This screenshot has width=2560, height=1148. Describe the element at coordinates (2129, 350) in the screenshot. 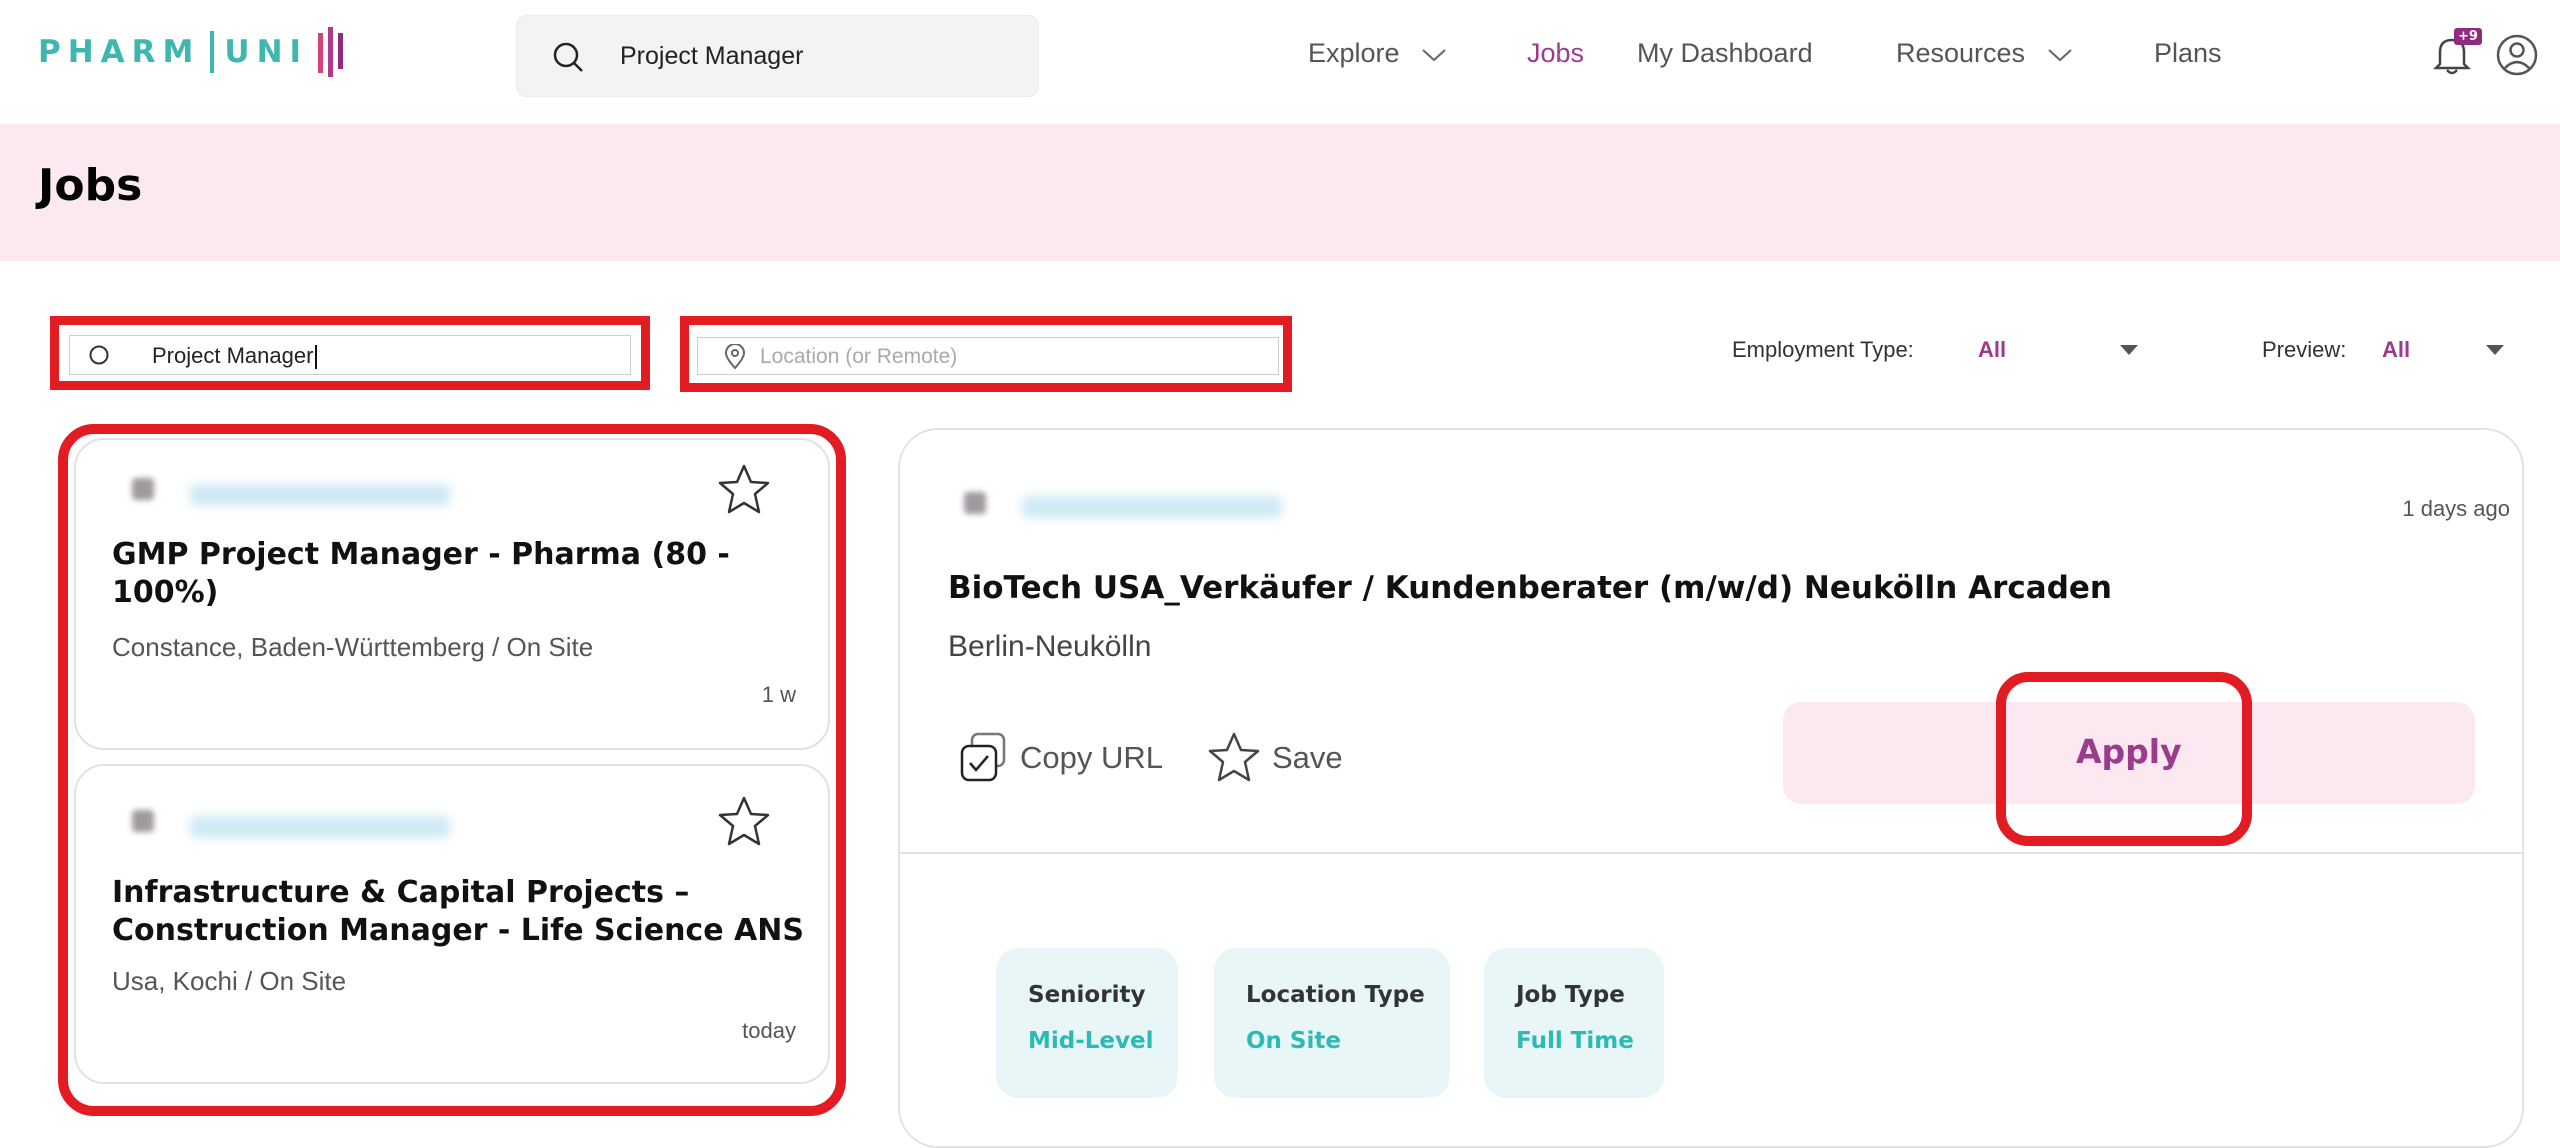

I see `employment-type-dropdown-arrow` at that location.